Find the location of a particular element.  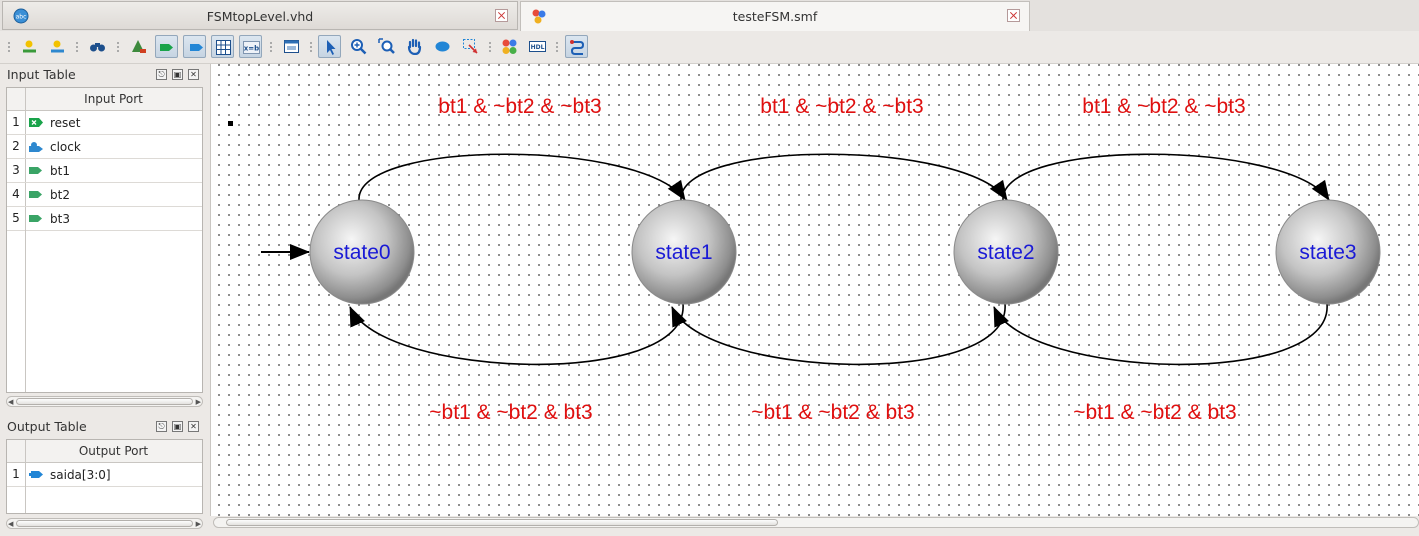

table-icon is located at coordinates (223, 47).